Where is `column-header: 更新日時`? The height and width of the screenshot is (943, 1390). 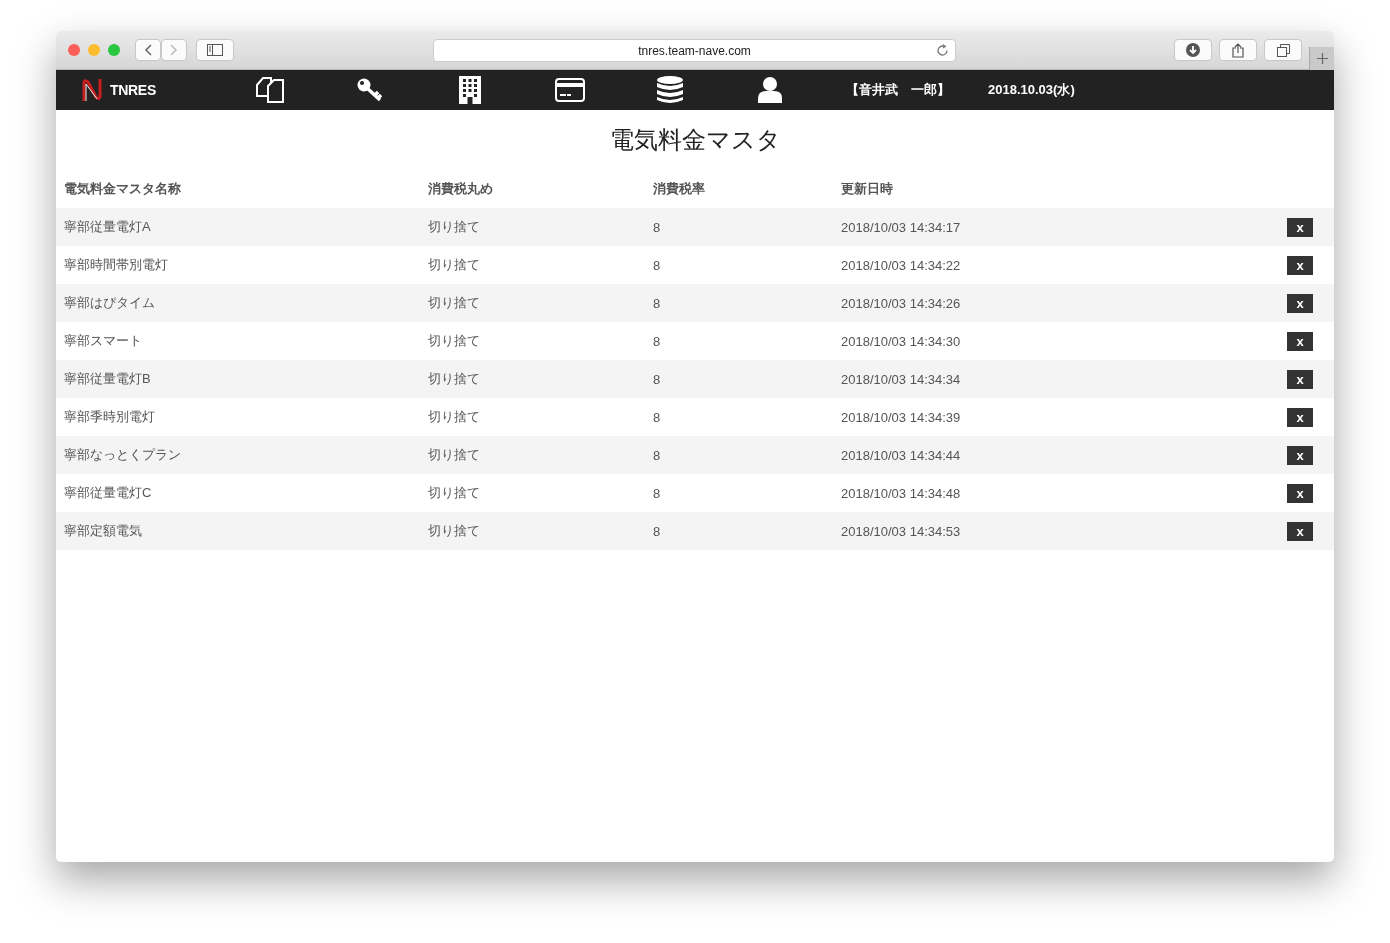
column-header: 更新日時 is located at coordinates (867, 188).